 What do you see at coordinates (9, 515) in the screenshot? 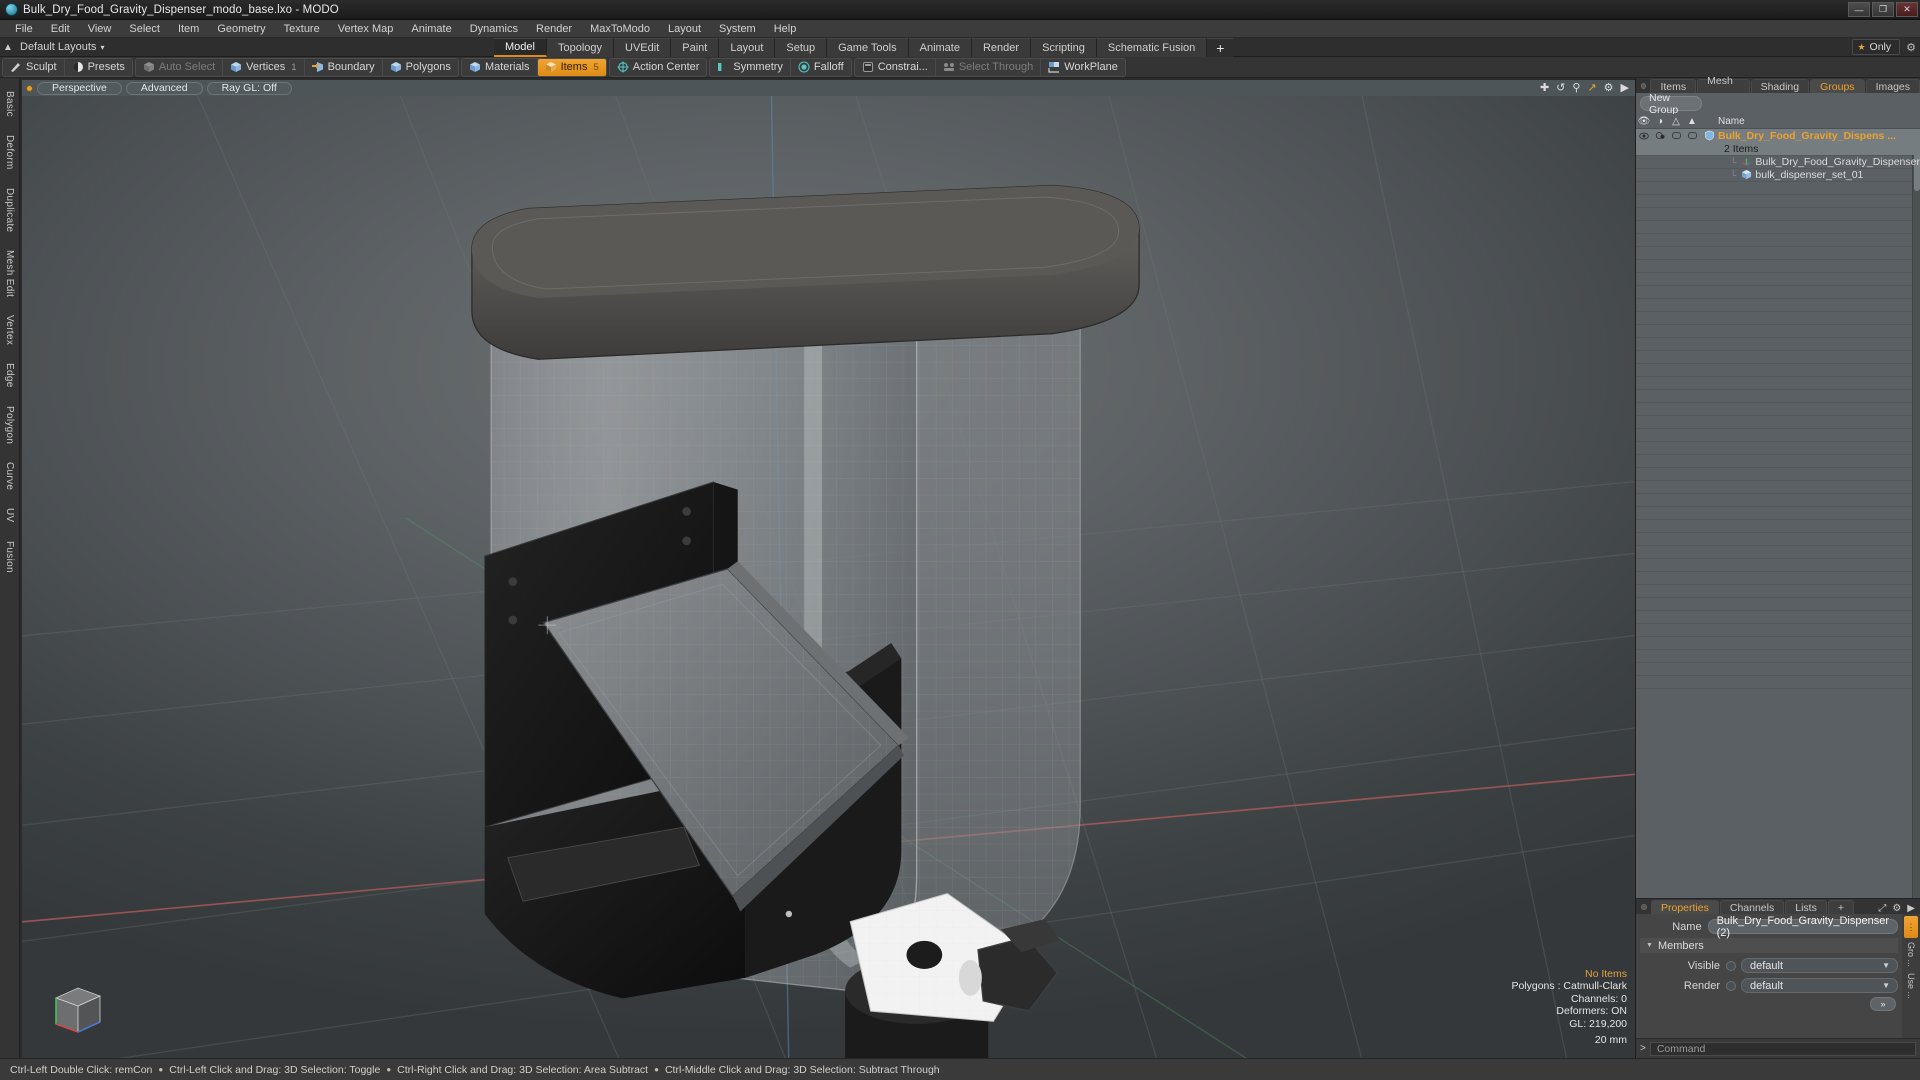
I see `left-rail-tab-uv: UV` at bounding box center [9, 515].